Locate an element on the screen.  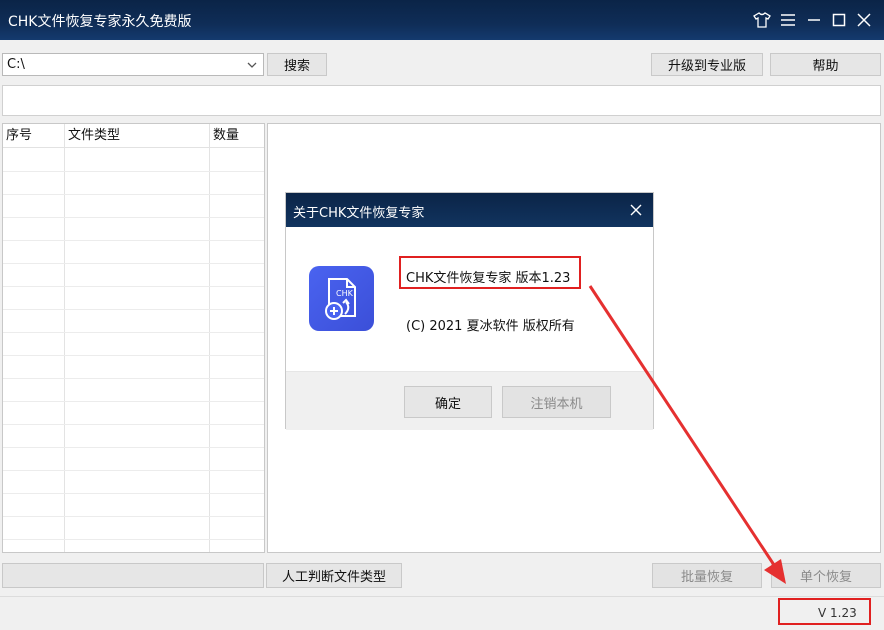
annotation-arrow is located at coordinates (687, 434).